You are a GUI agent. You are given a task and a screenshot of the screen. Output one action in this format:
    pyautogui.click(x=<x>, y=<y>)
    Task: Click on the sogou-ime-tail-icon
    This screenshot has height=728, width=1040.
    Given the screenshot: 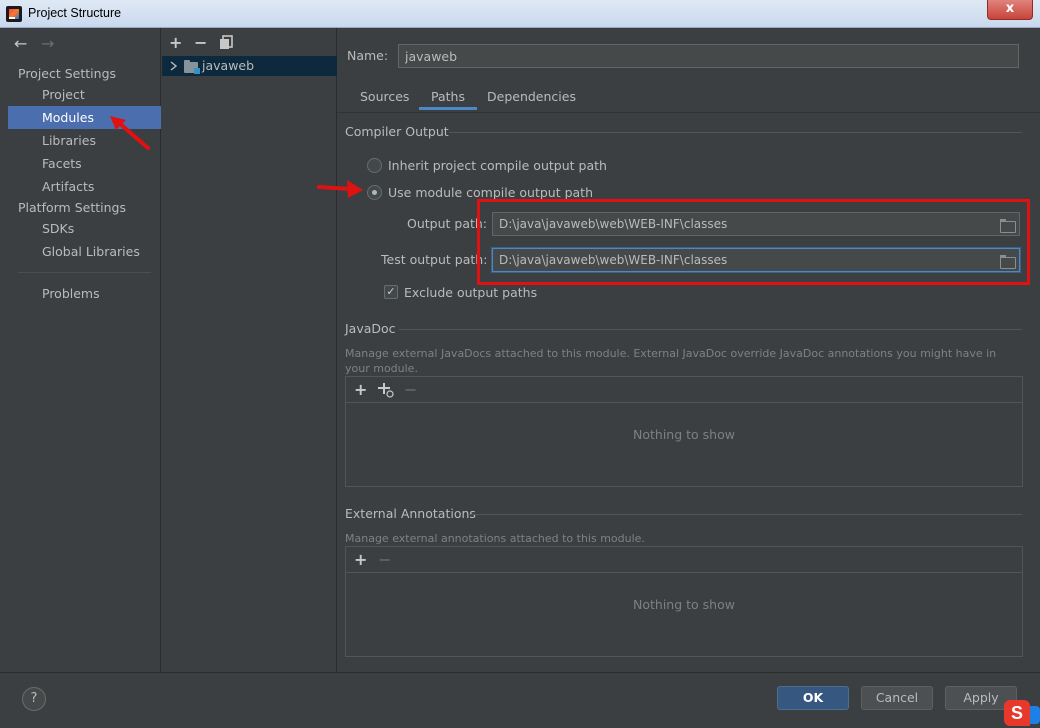 What is the action you would take?
    pyautogui.click(x=1035, y=715)
    